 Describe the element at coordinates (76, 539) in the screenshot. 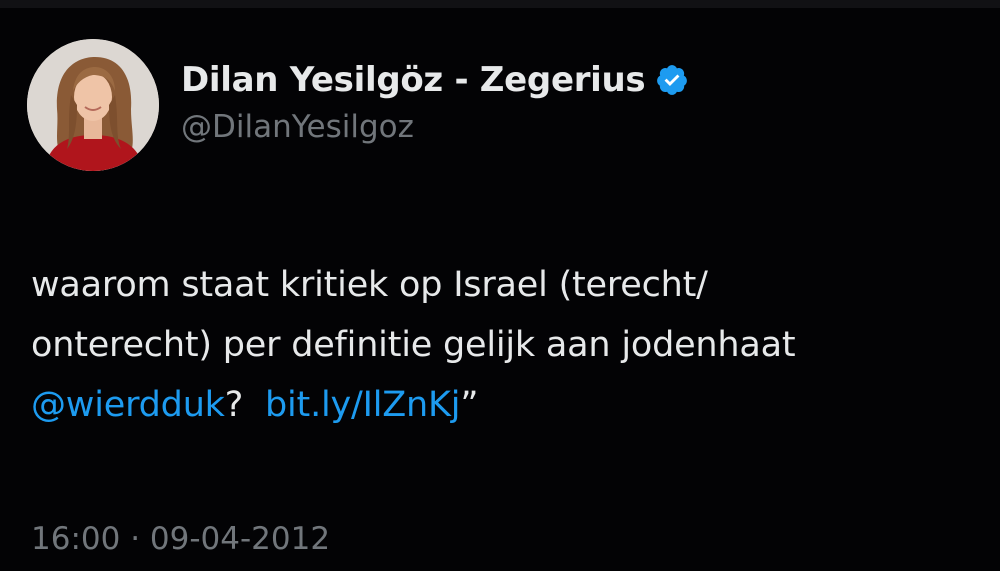

I see `timestamp-time: 16:00` at that location.